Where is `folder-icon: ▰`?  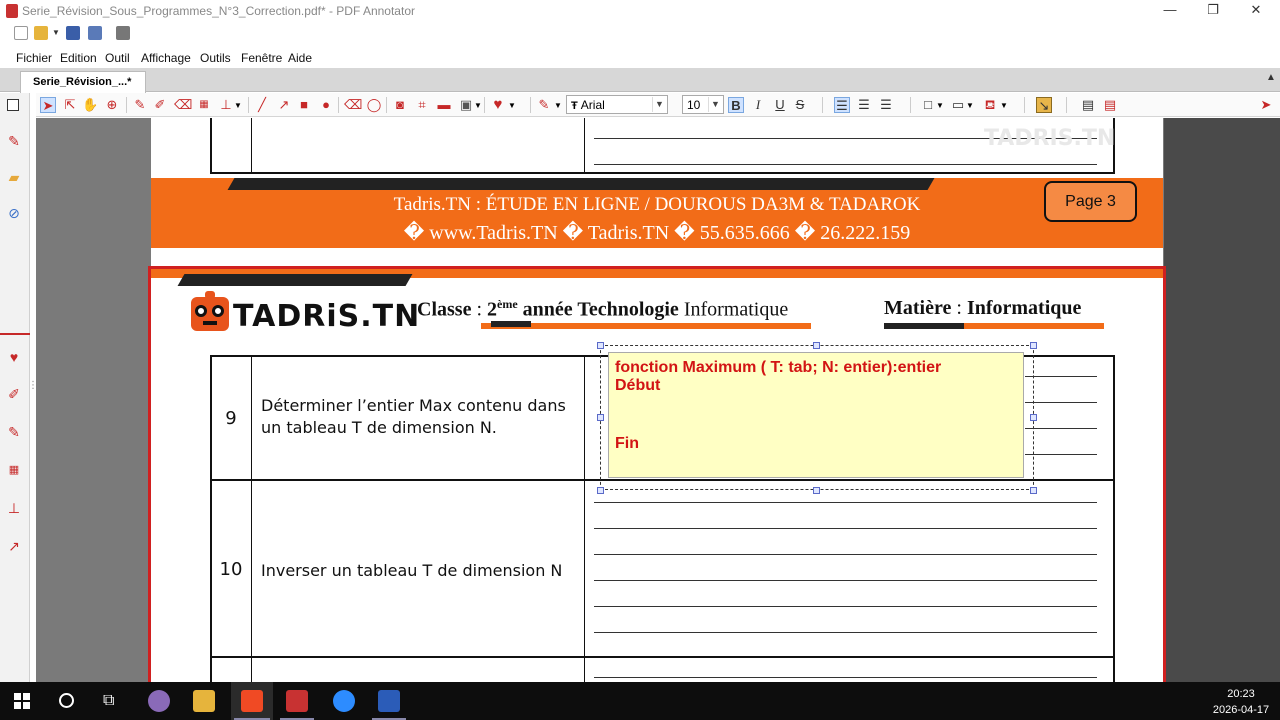 folder-icon: ▰ is located at coordinates (14, 177).